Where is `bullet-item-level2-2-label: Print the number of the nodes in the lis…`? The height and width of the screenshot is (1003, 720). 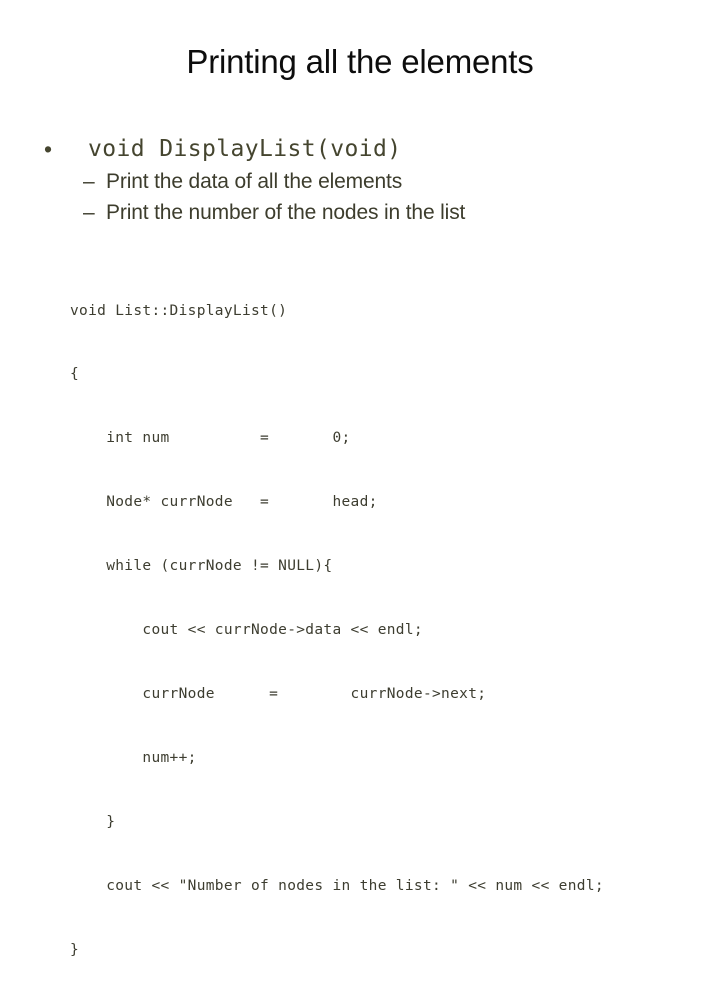 bullet-item-level2-2-label: Print the number of the nodes in the lis… is located at coordinates (286, 212).